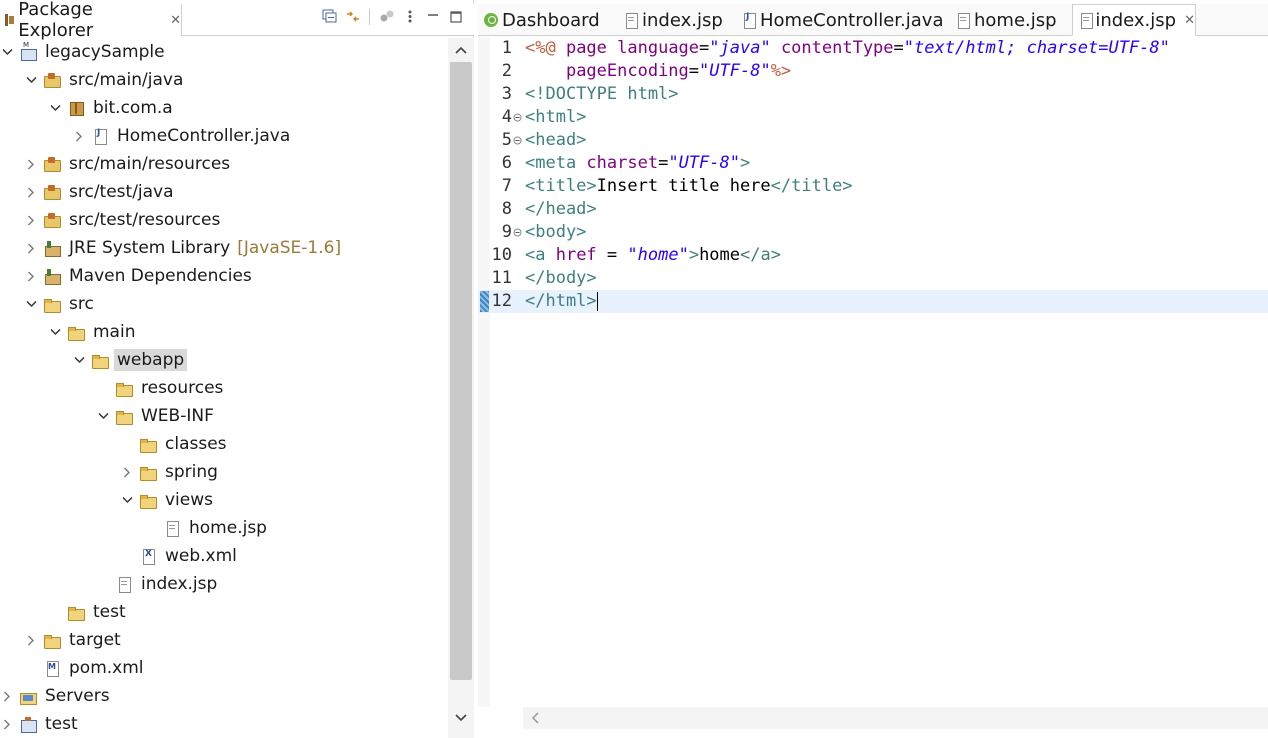 This screenshot has width=1268, height=738. Describe the element at coordinates (873, 117) in the screenshot. I see `code-line: 4 <html>` at that location.